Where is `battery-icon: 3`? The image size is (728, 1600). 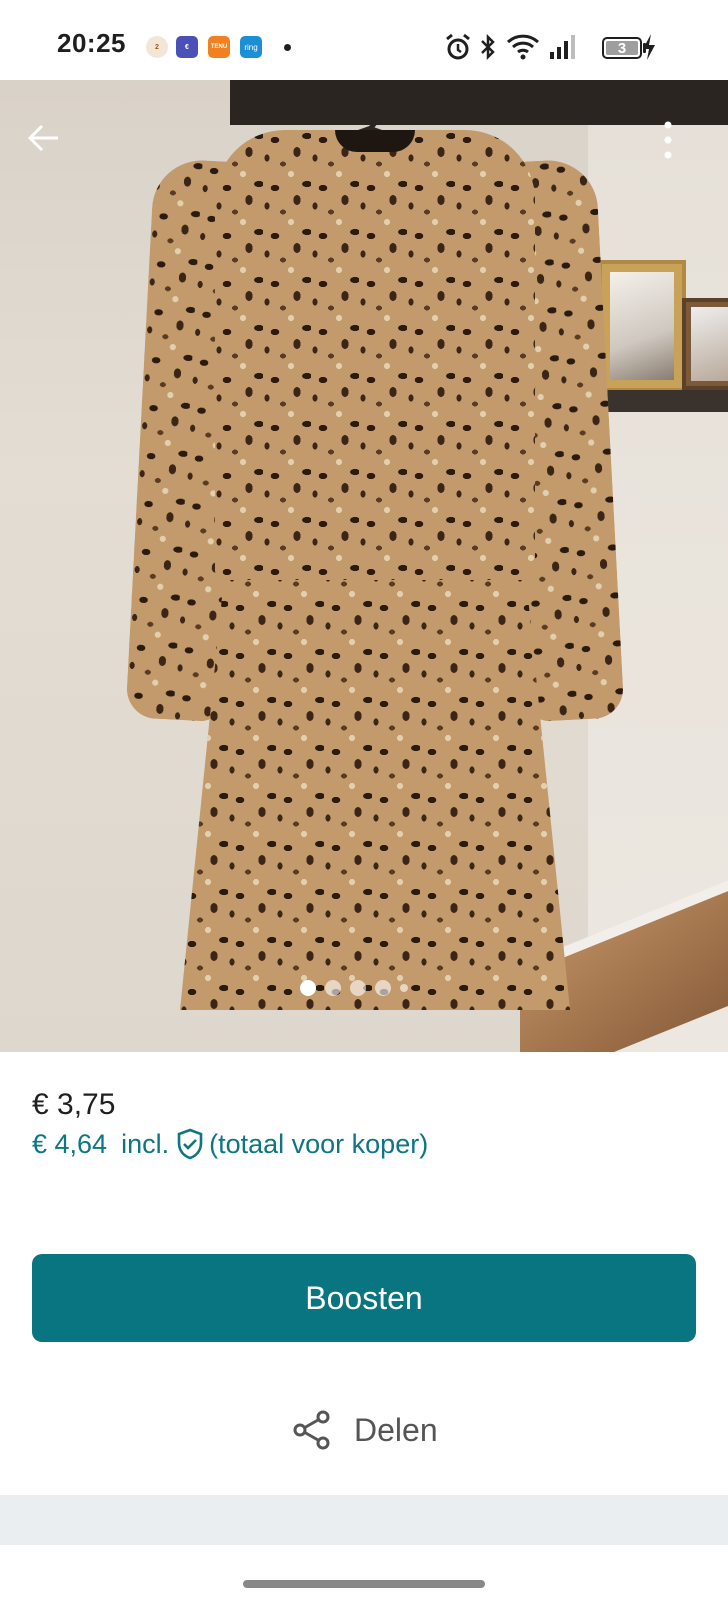 battery-icon: 3 is located at coordinates (622, 48).